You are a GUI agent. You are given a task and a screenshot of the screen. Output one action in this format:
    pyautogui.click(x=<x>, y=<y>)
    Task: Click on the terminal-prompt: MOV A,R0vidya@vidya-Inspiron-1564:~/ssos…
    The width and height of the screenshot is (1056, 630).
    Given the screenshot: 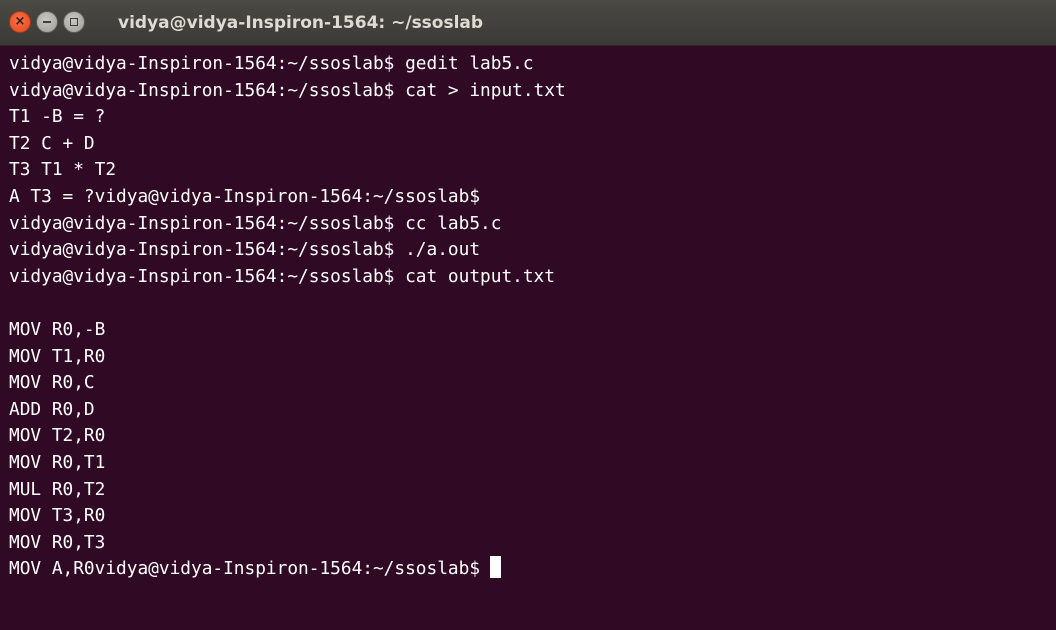 What is the action you would take?
    pyautogui.click(x=245, y=569)
    